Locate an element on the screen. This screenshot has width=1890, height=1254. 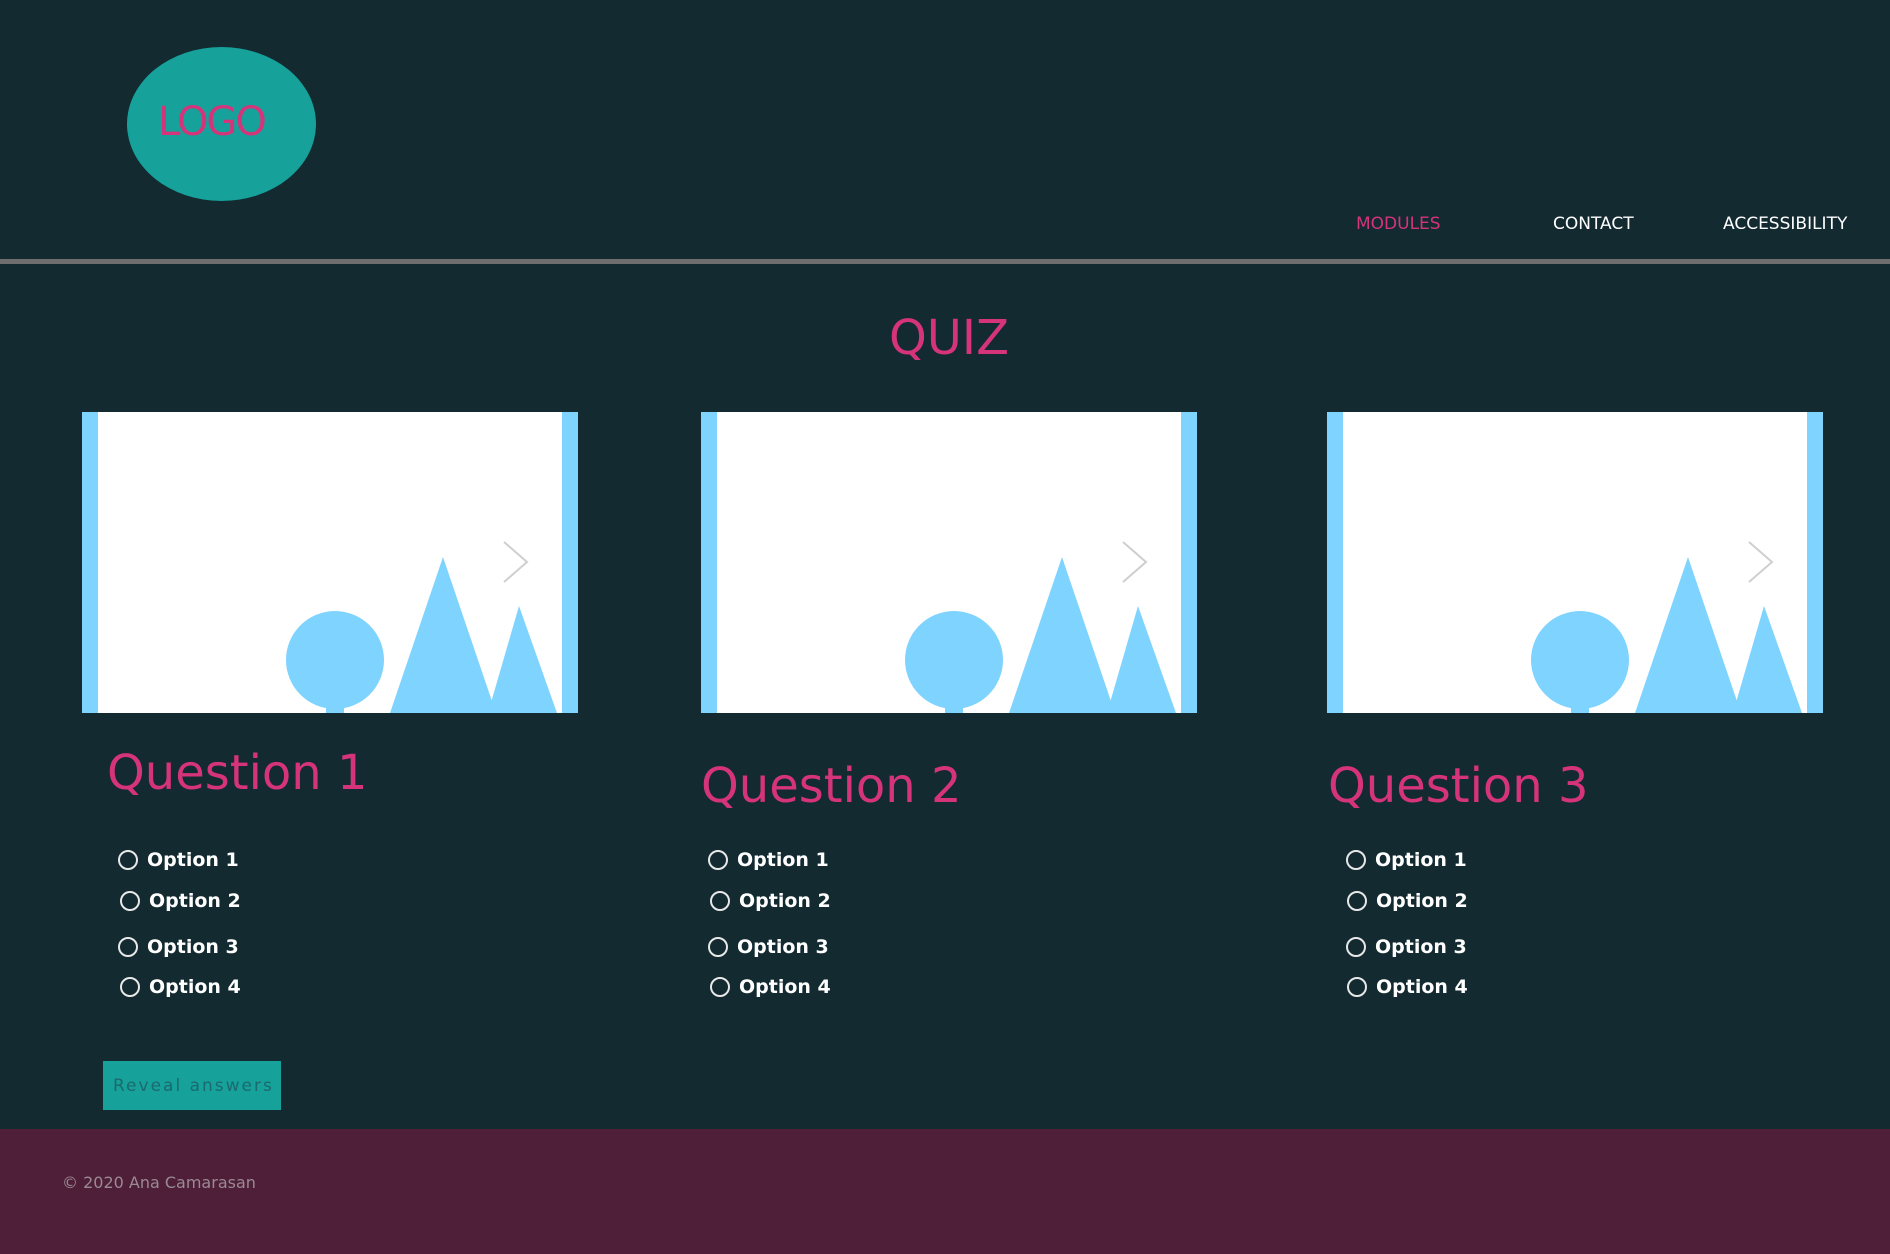
question-3-option-3: Option 3 is located at coordinates (1406, 947).